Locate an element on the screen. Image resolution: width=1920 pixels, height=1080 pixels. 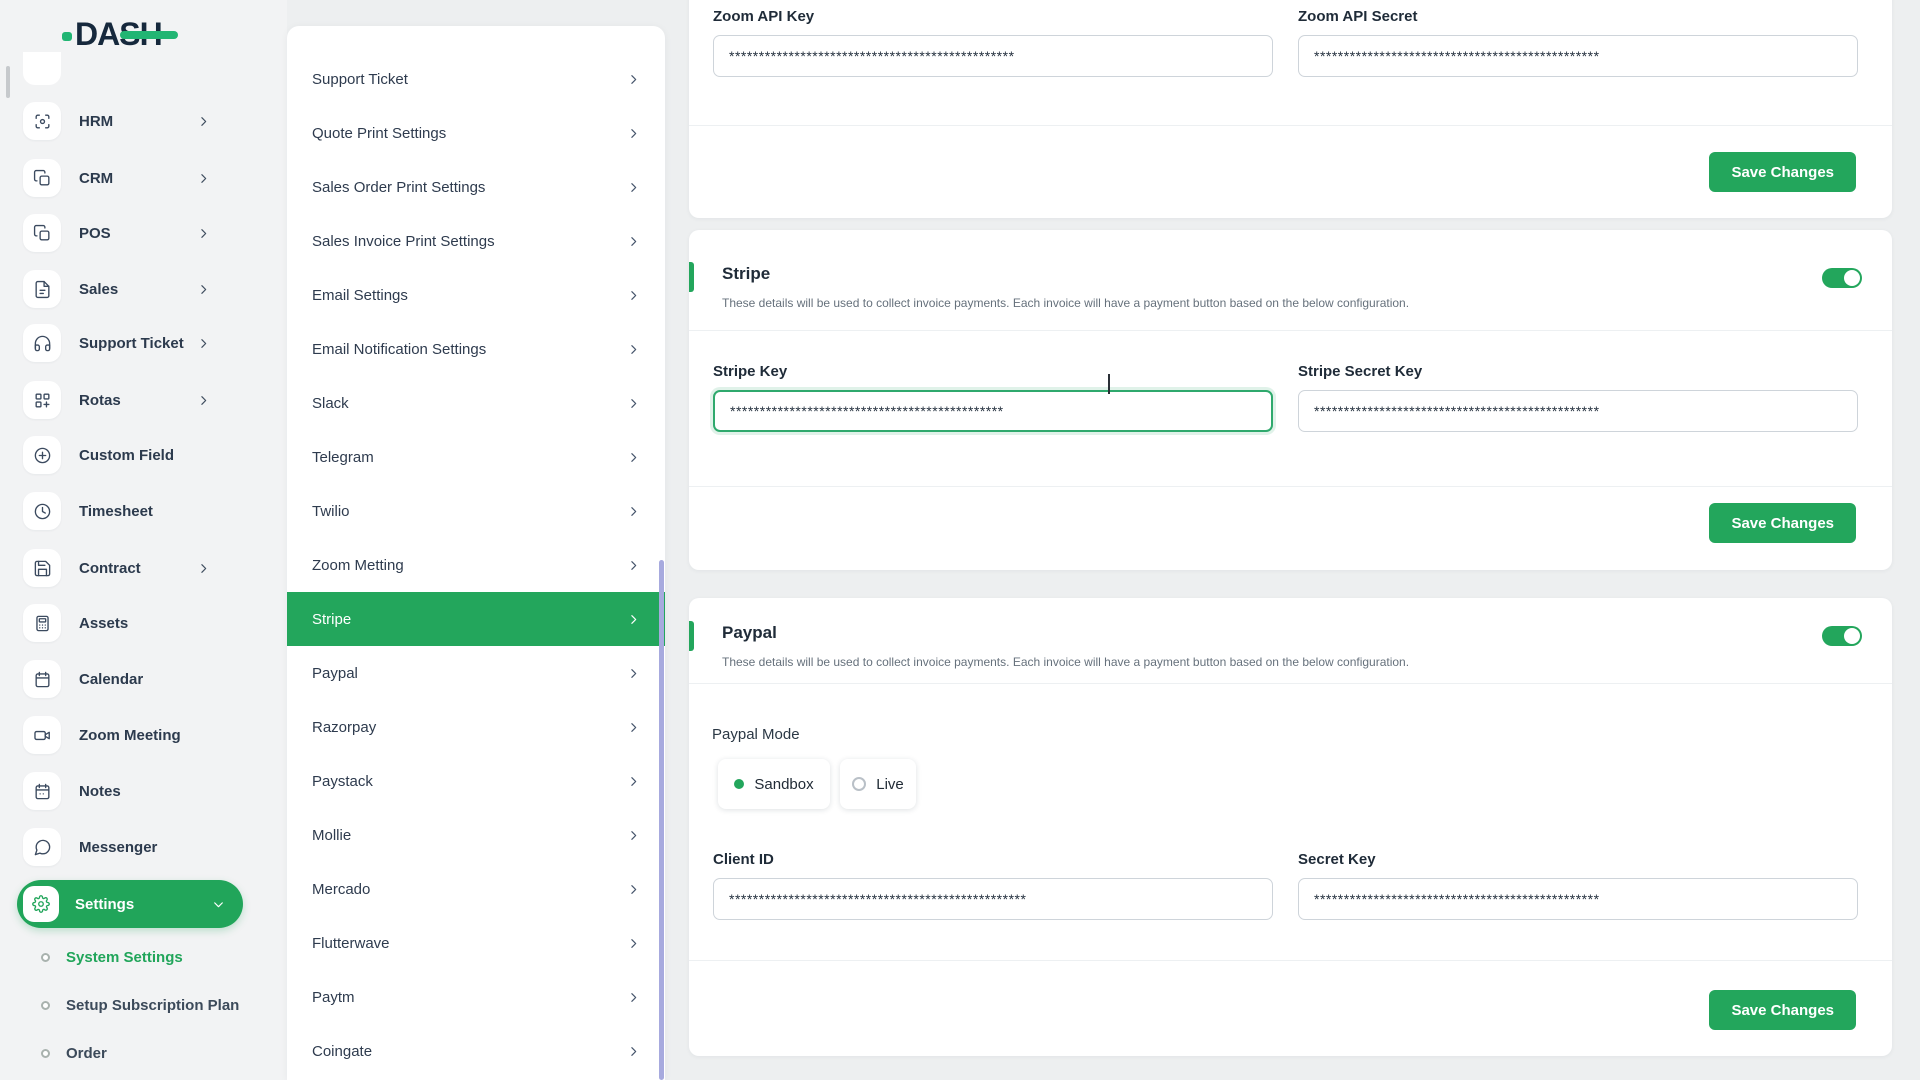
paypal-mode-radio-group: Sandbox Live is located at coordinates (817, 784).